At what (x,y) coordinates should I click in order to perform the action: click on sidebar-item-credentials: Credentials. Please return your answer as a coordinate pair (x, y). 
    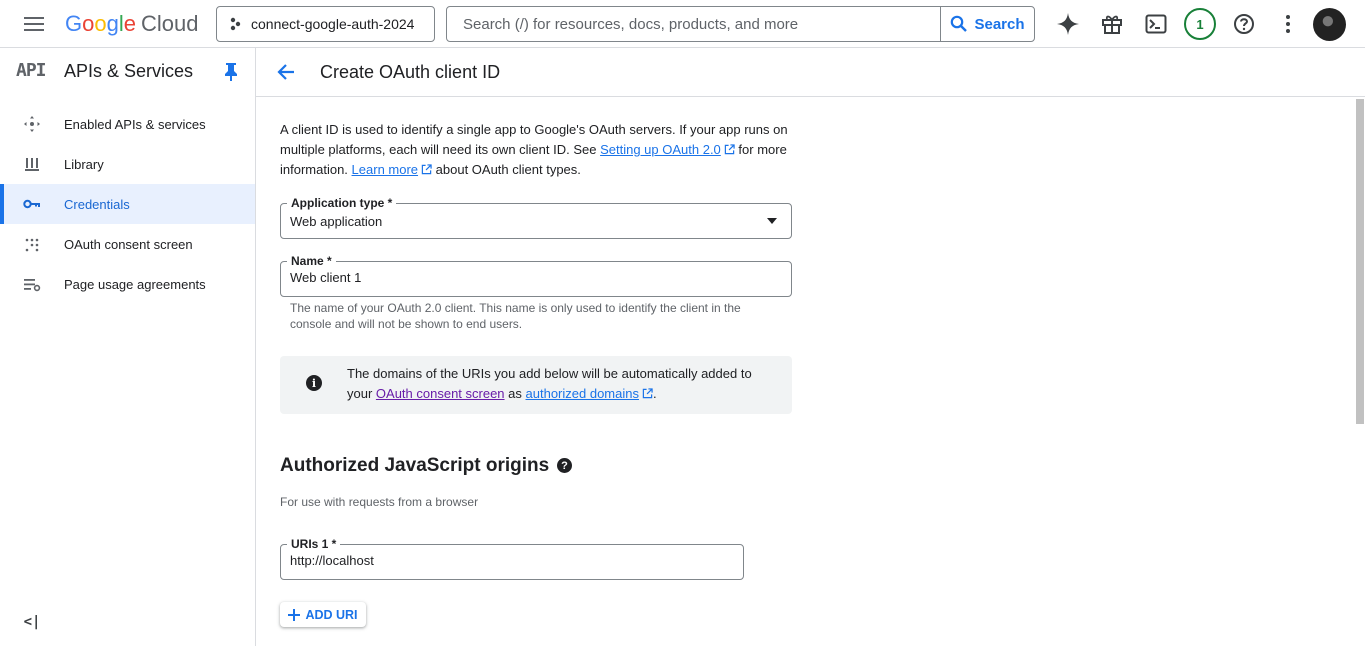
    Looking at the image, I should click on (127, 204).